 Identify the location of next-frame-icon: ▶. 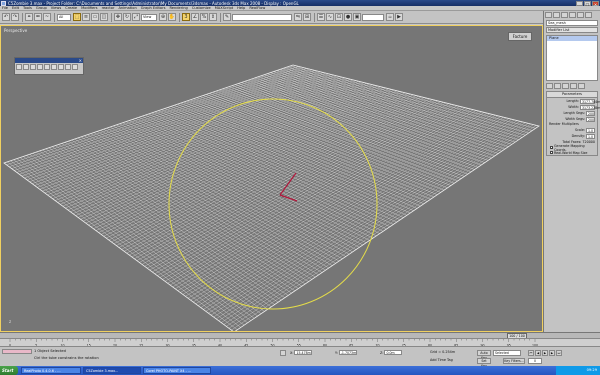
(552, 353).